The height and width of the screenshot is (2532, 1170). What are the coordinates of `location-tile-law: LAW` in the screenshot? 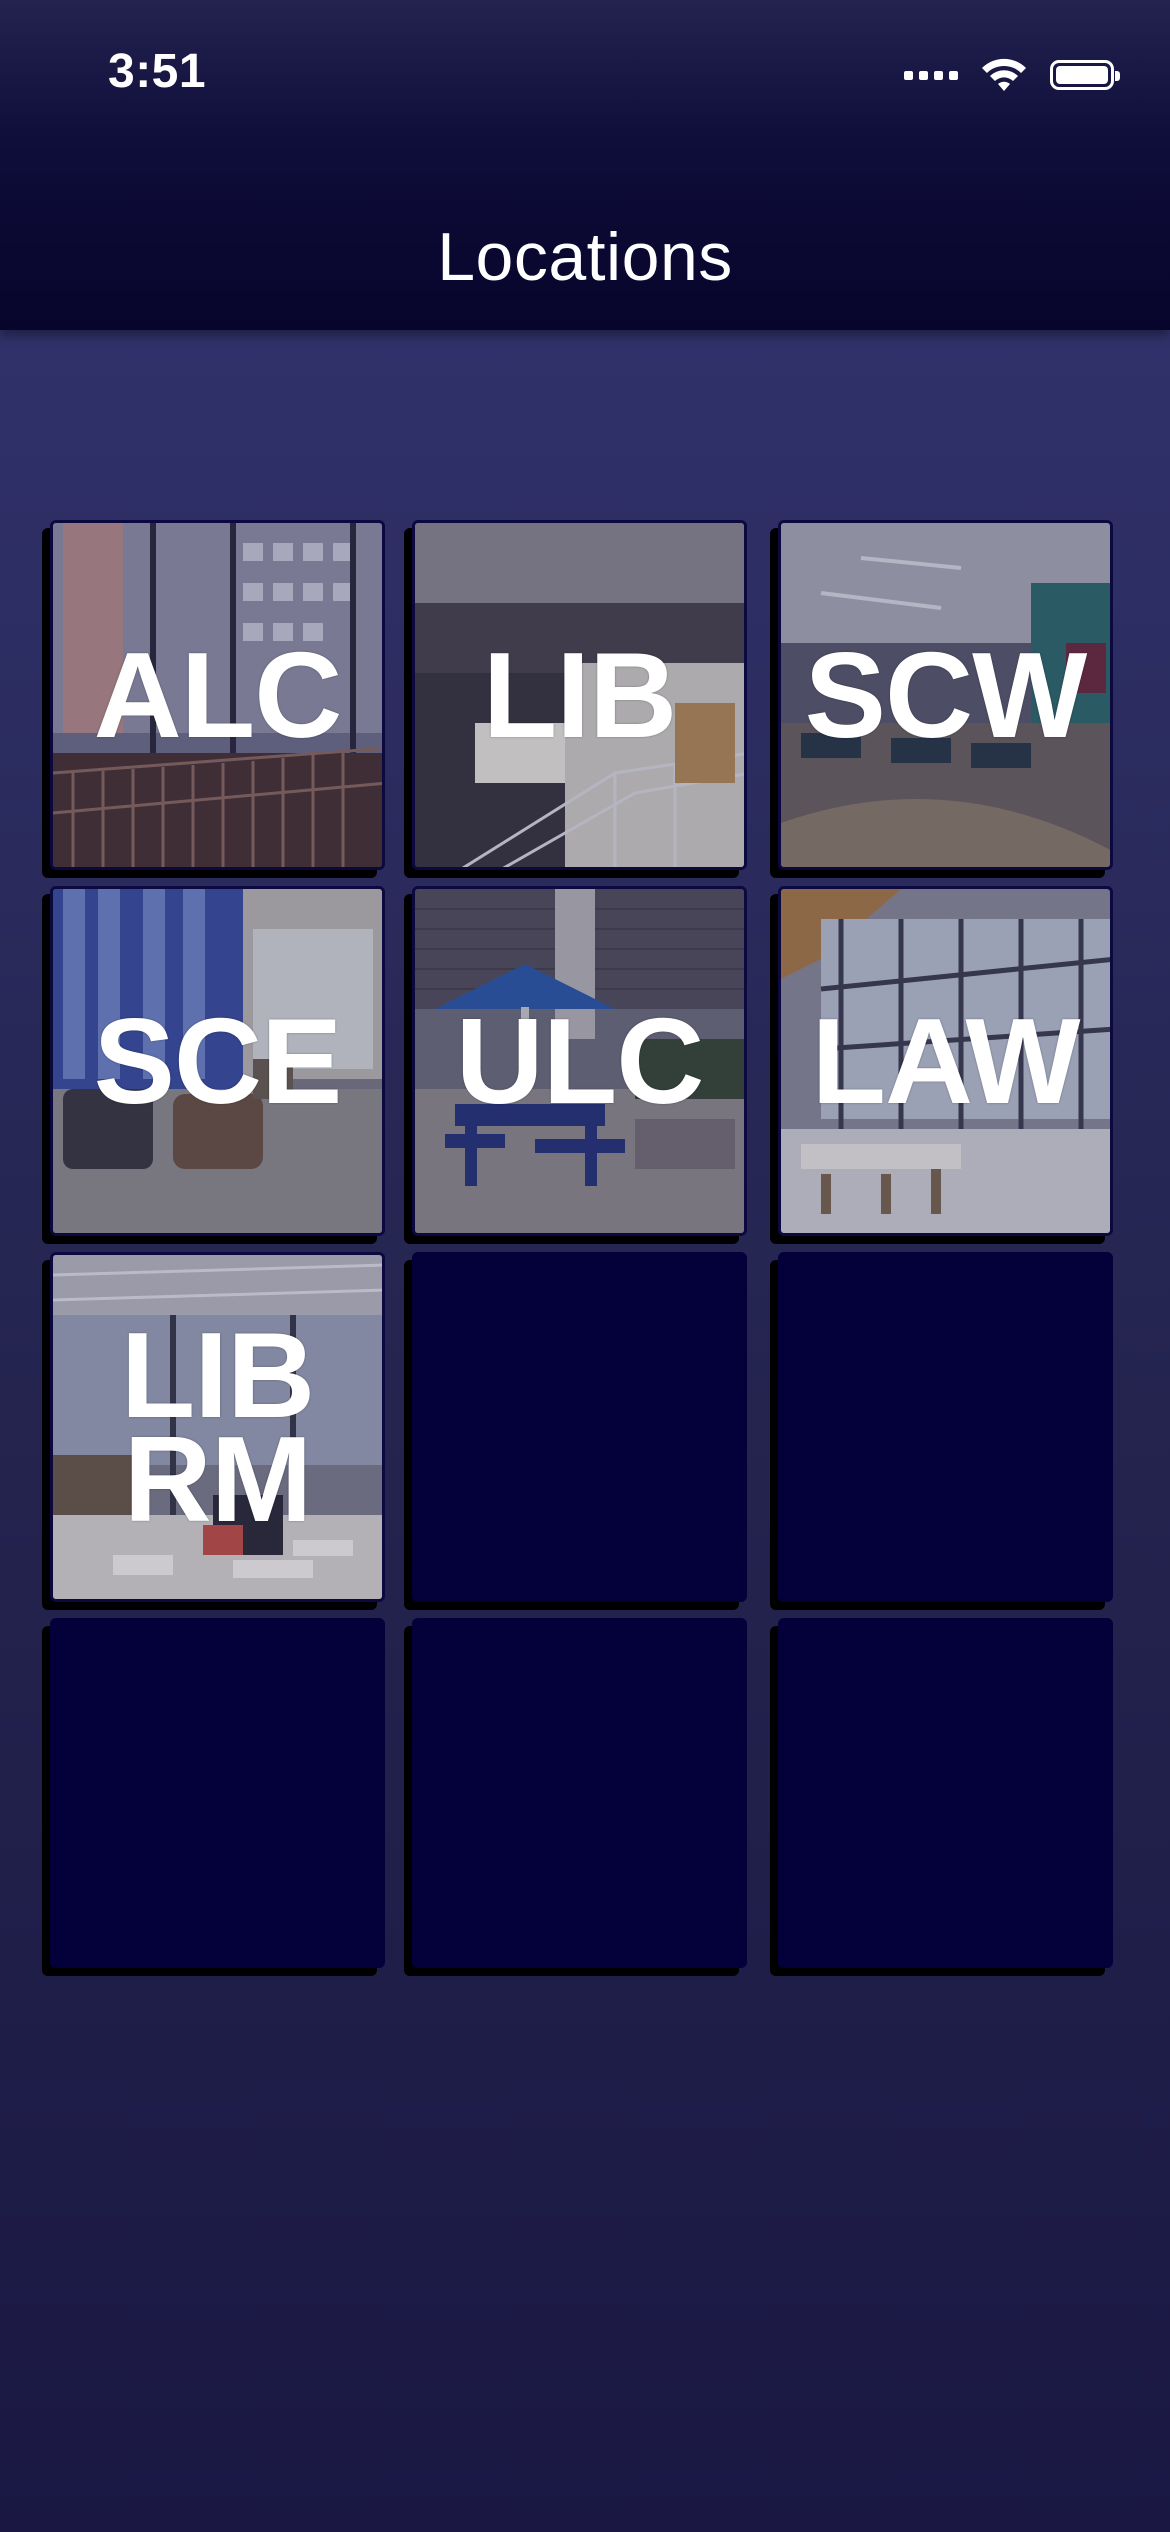 It's located at (945, 1061).